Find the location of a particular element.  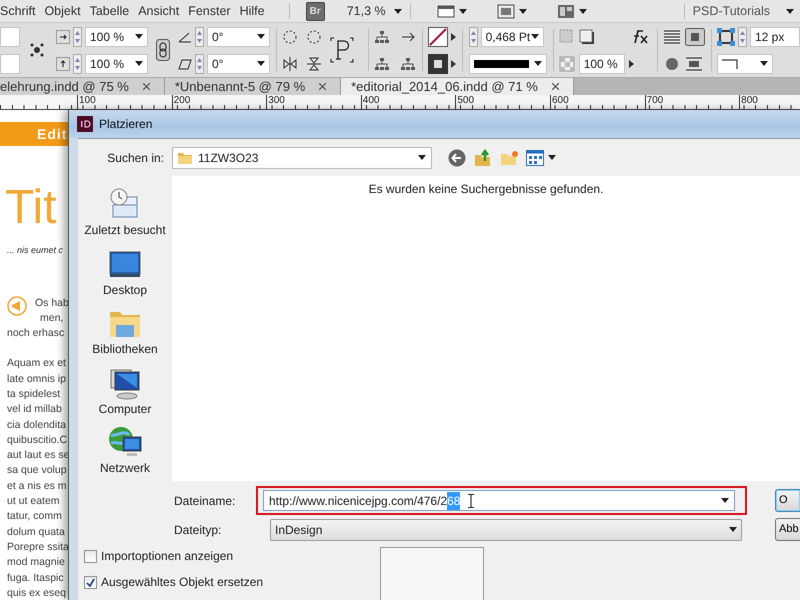

corner-shape-dropdown is located at coordinates (744, 64).